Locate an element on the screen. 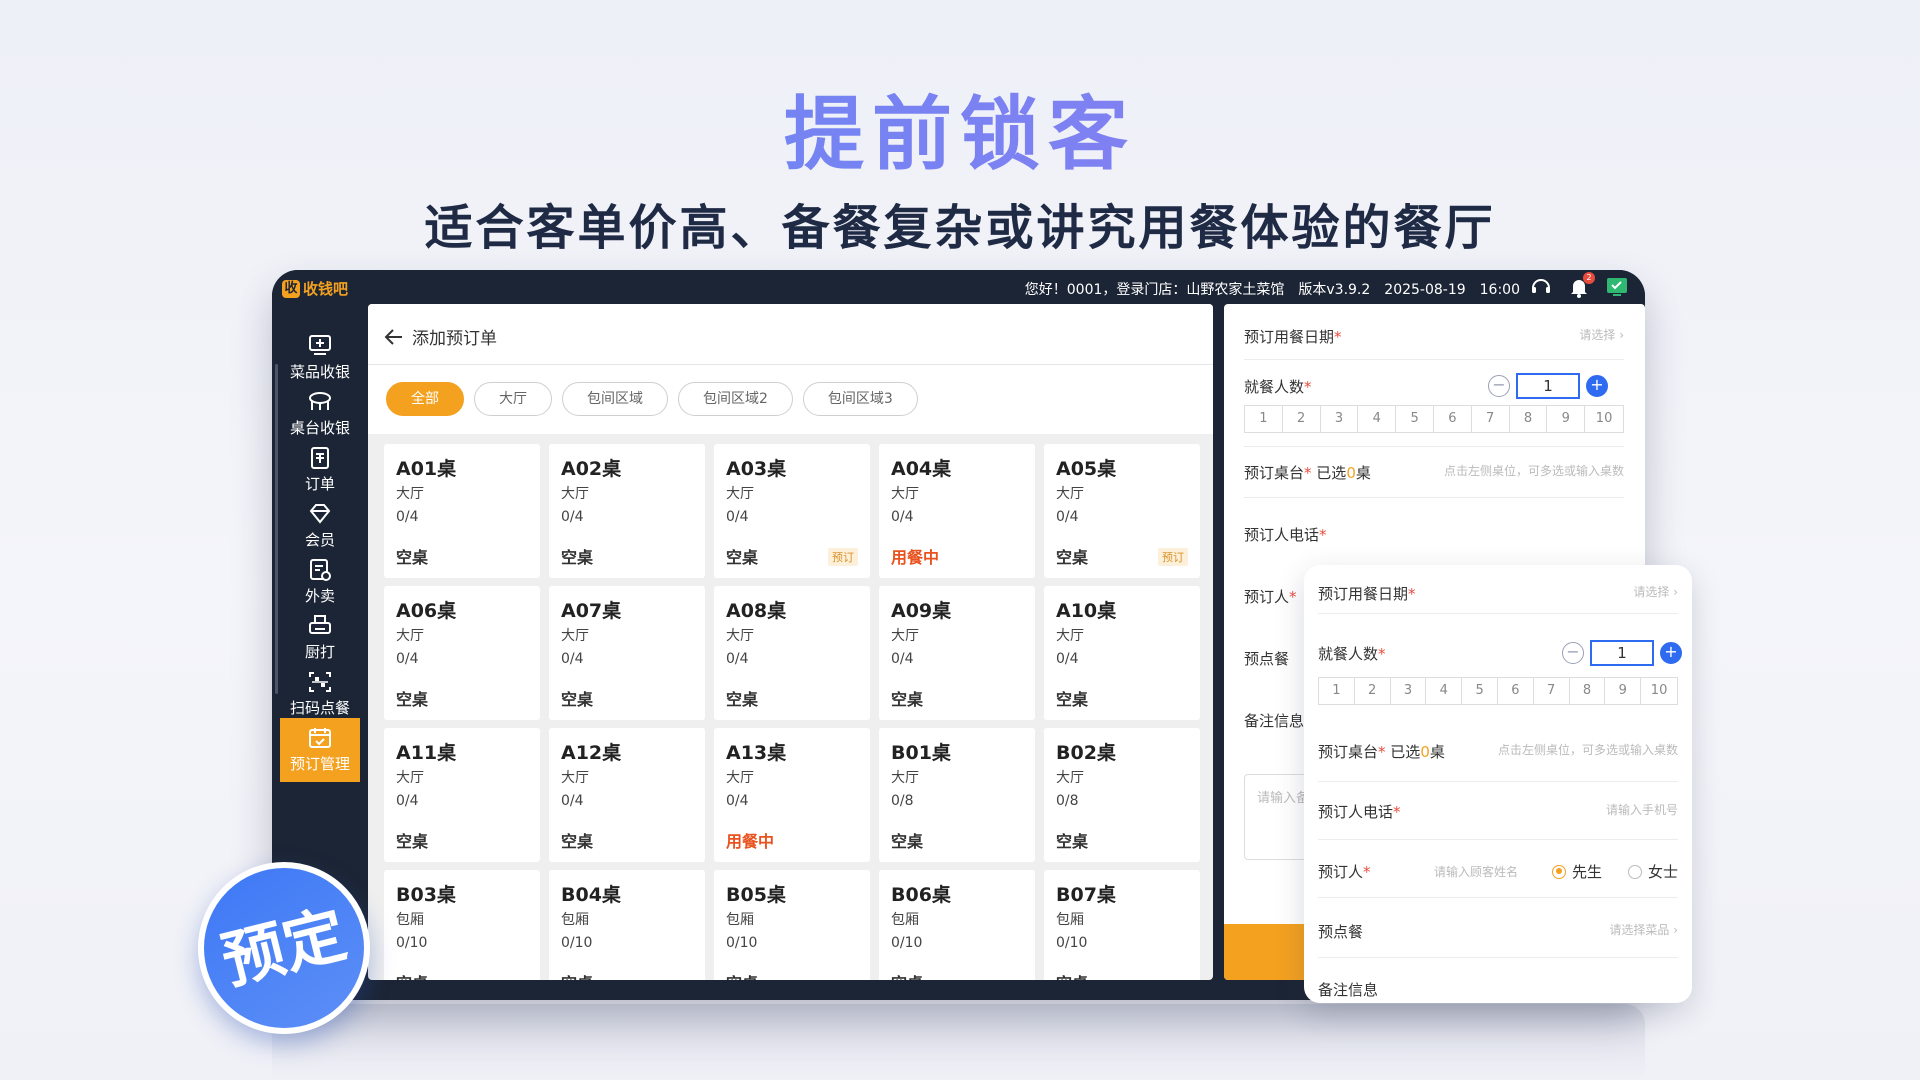 This screenshot has height=1080, width=1920. table-card: B01桌 大厅 0/8 空桌 is located at coordinates (957, 795).